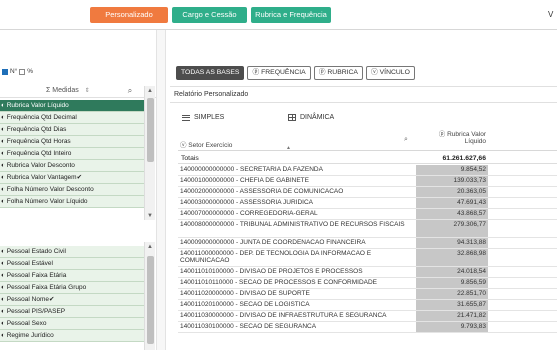 The width and height of the screenshot is (557, 350). I want to click on subtab-dinamica: DINÂMICA, so click(311, 117).